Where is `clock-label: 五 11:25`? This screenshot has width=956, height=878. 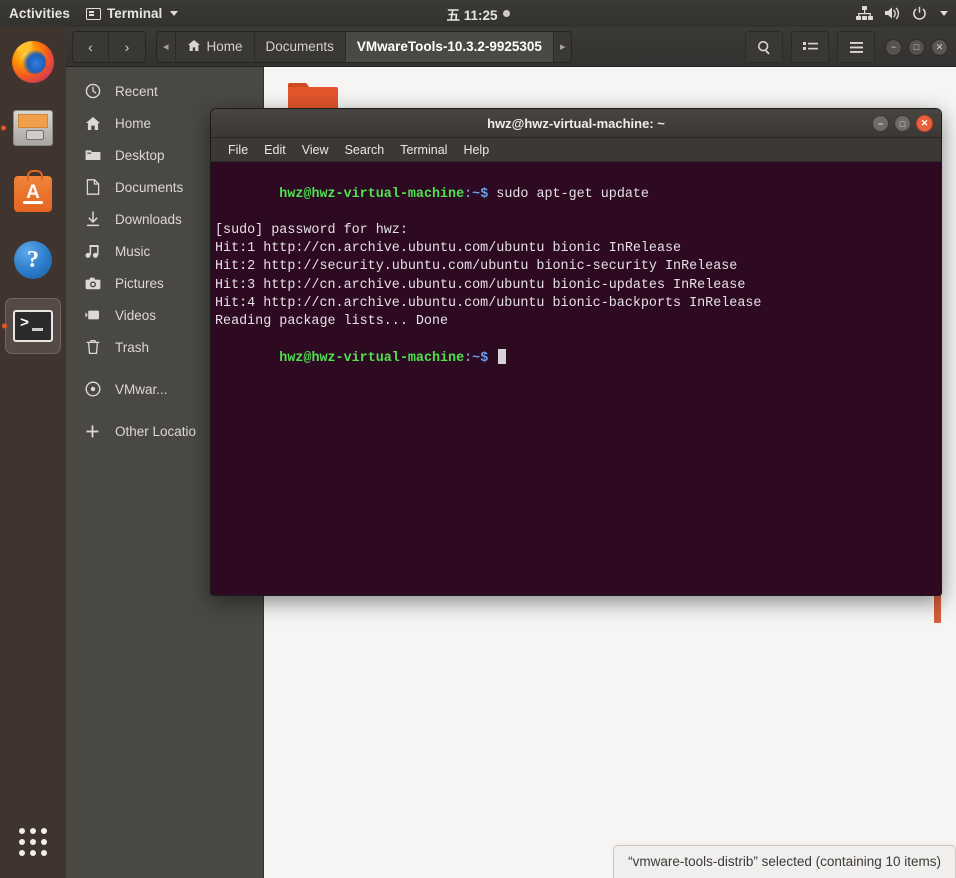 clock-label: 五 11:25 is located at coordinates (472, 15).